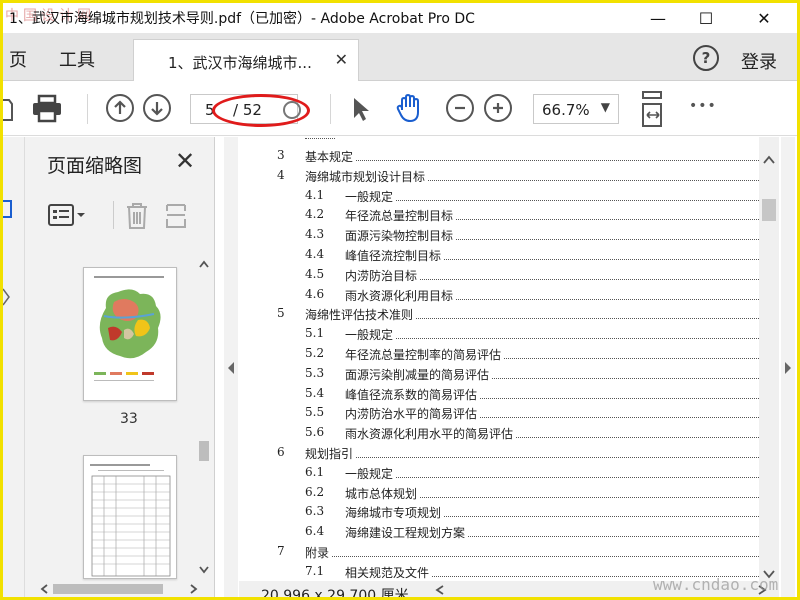 The width and height of the screenshot is (800, 600). What do you see at coordinates (410, 108) in the screenshot?
I see `hand-tool-icon` at bounding box center [410, 108].